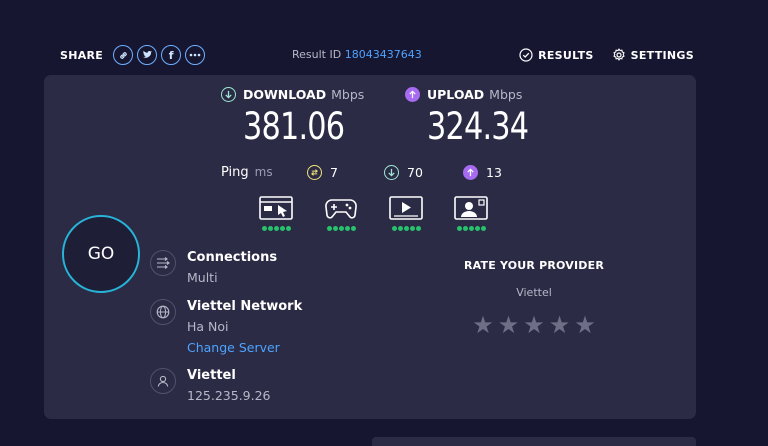 Image resolution: width=768 pixels, height=446 pixels. I want to click on ping-upload: 13, so click(482, 172).